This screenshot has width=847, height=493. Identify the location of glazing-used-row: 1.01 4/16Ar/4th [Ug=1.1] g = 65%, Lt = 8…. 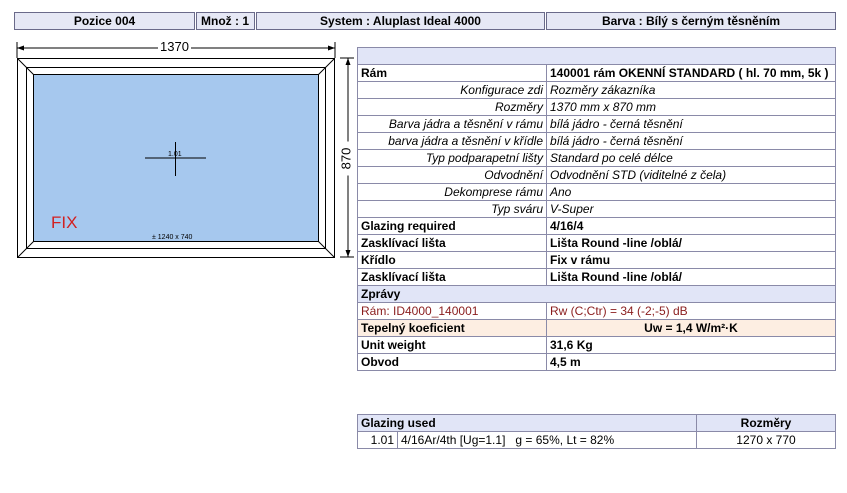
(596, 440).